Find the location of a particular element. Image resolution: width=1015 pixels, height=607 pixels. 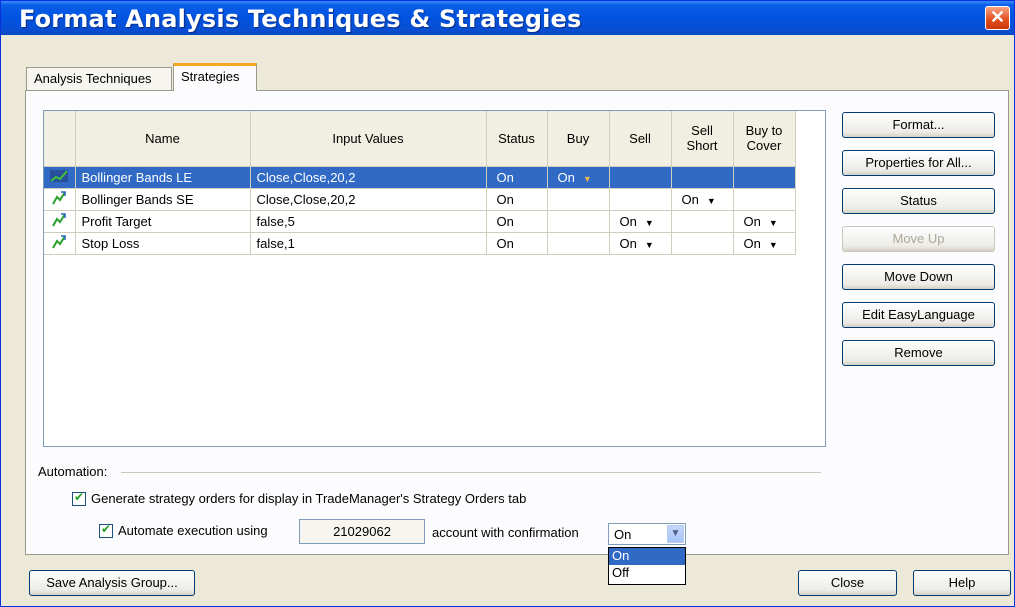

tab-strategies: Strategies is located at coordinates (215, 77).